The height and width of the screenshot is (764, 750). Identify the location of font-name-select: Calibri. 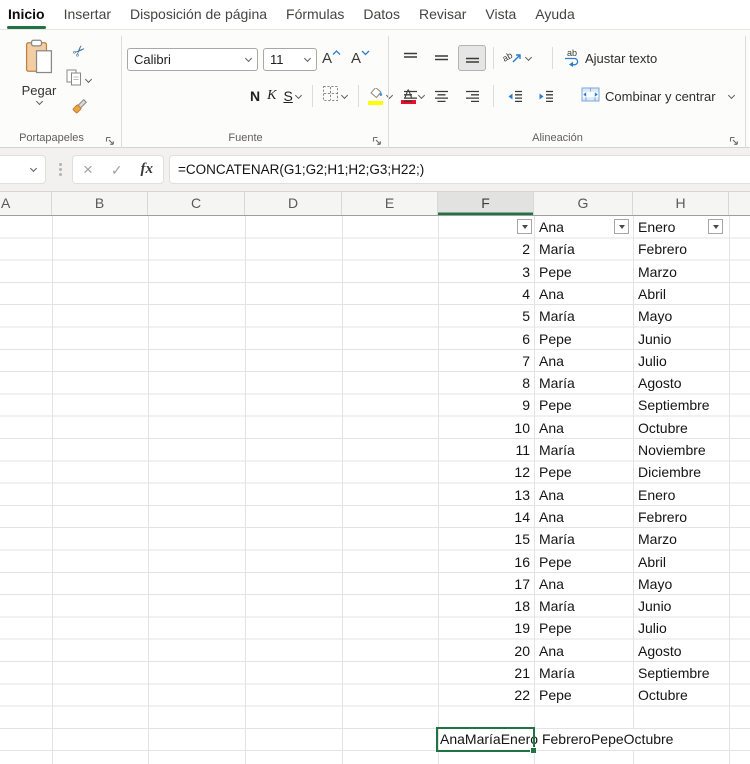
(192, 59).